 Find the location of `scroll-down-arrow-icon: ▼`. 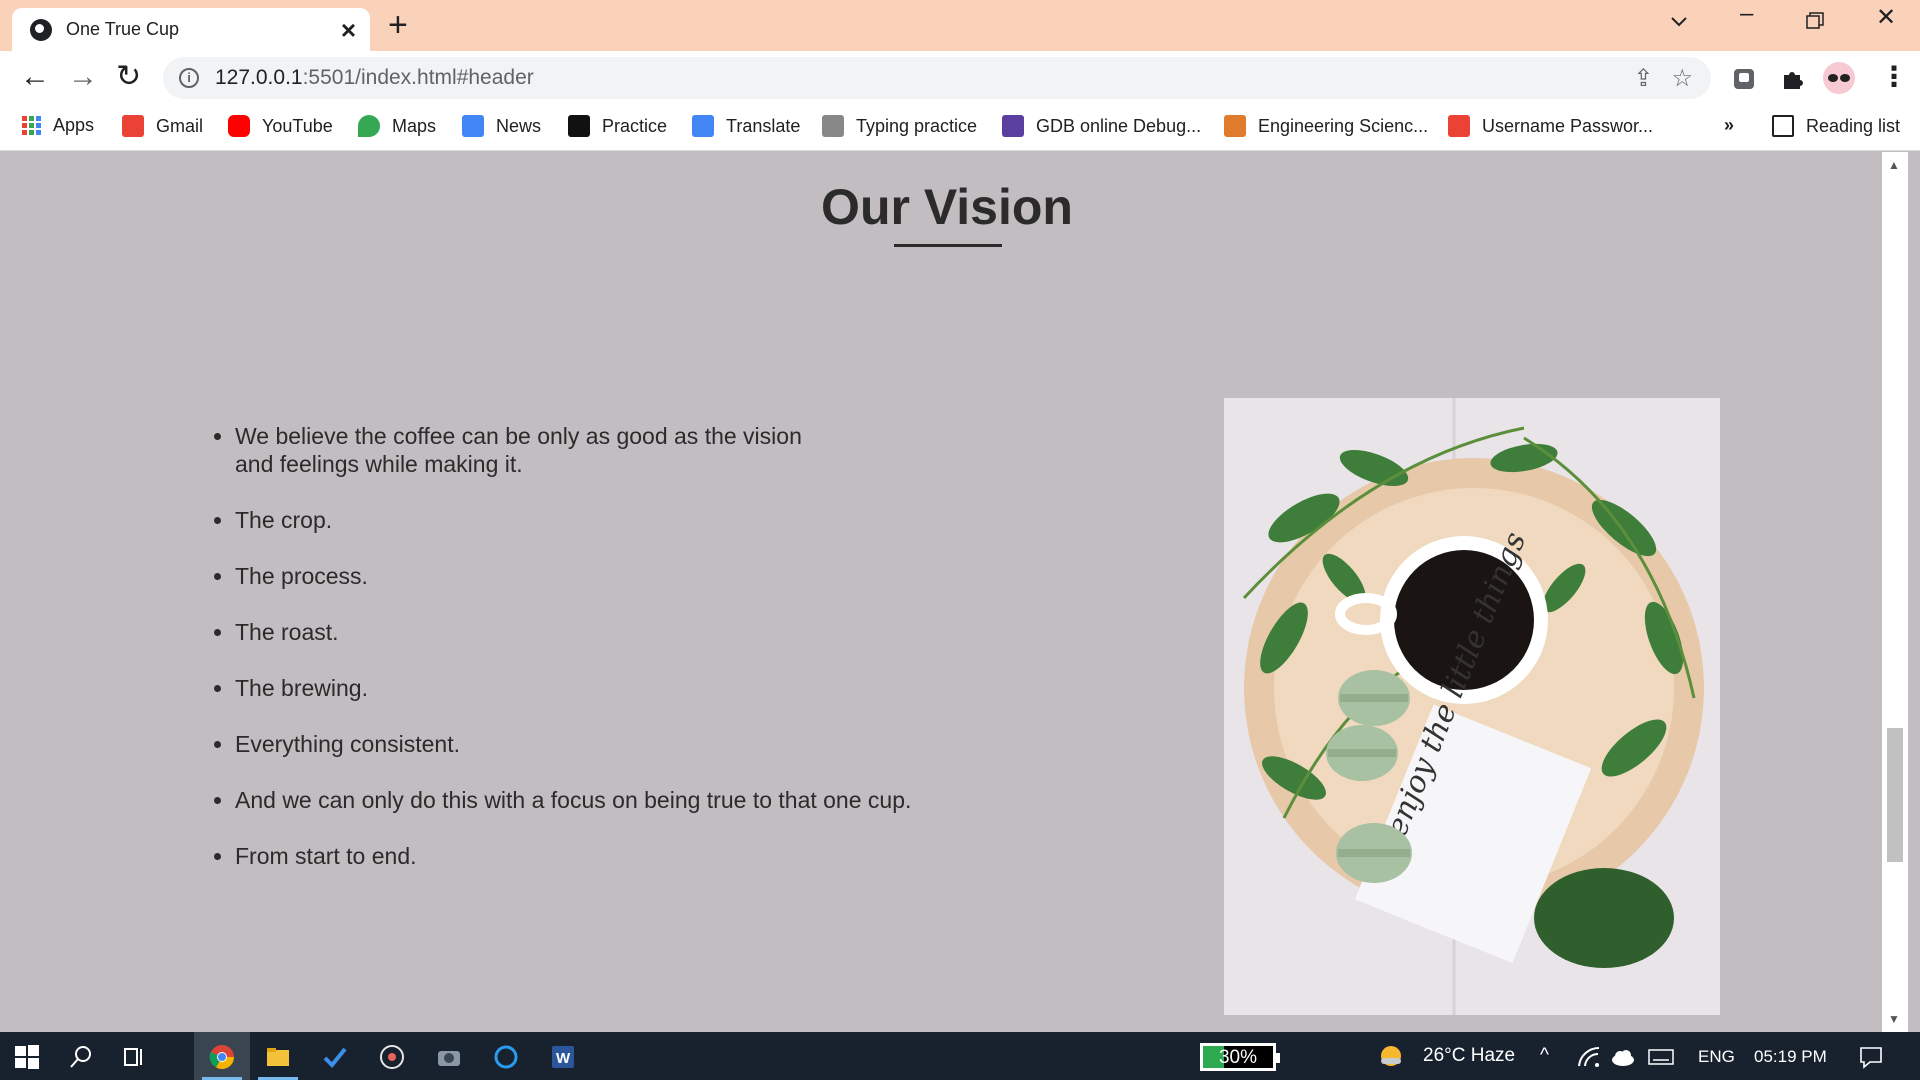

scroll-down-arrow-icon: ▼ is located at coordinates (1894, 1019).